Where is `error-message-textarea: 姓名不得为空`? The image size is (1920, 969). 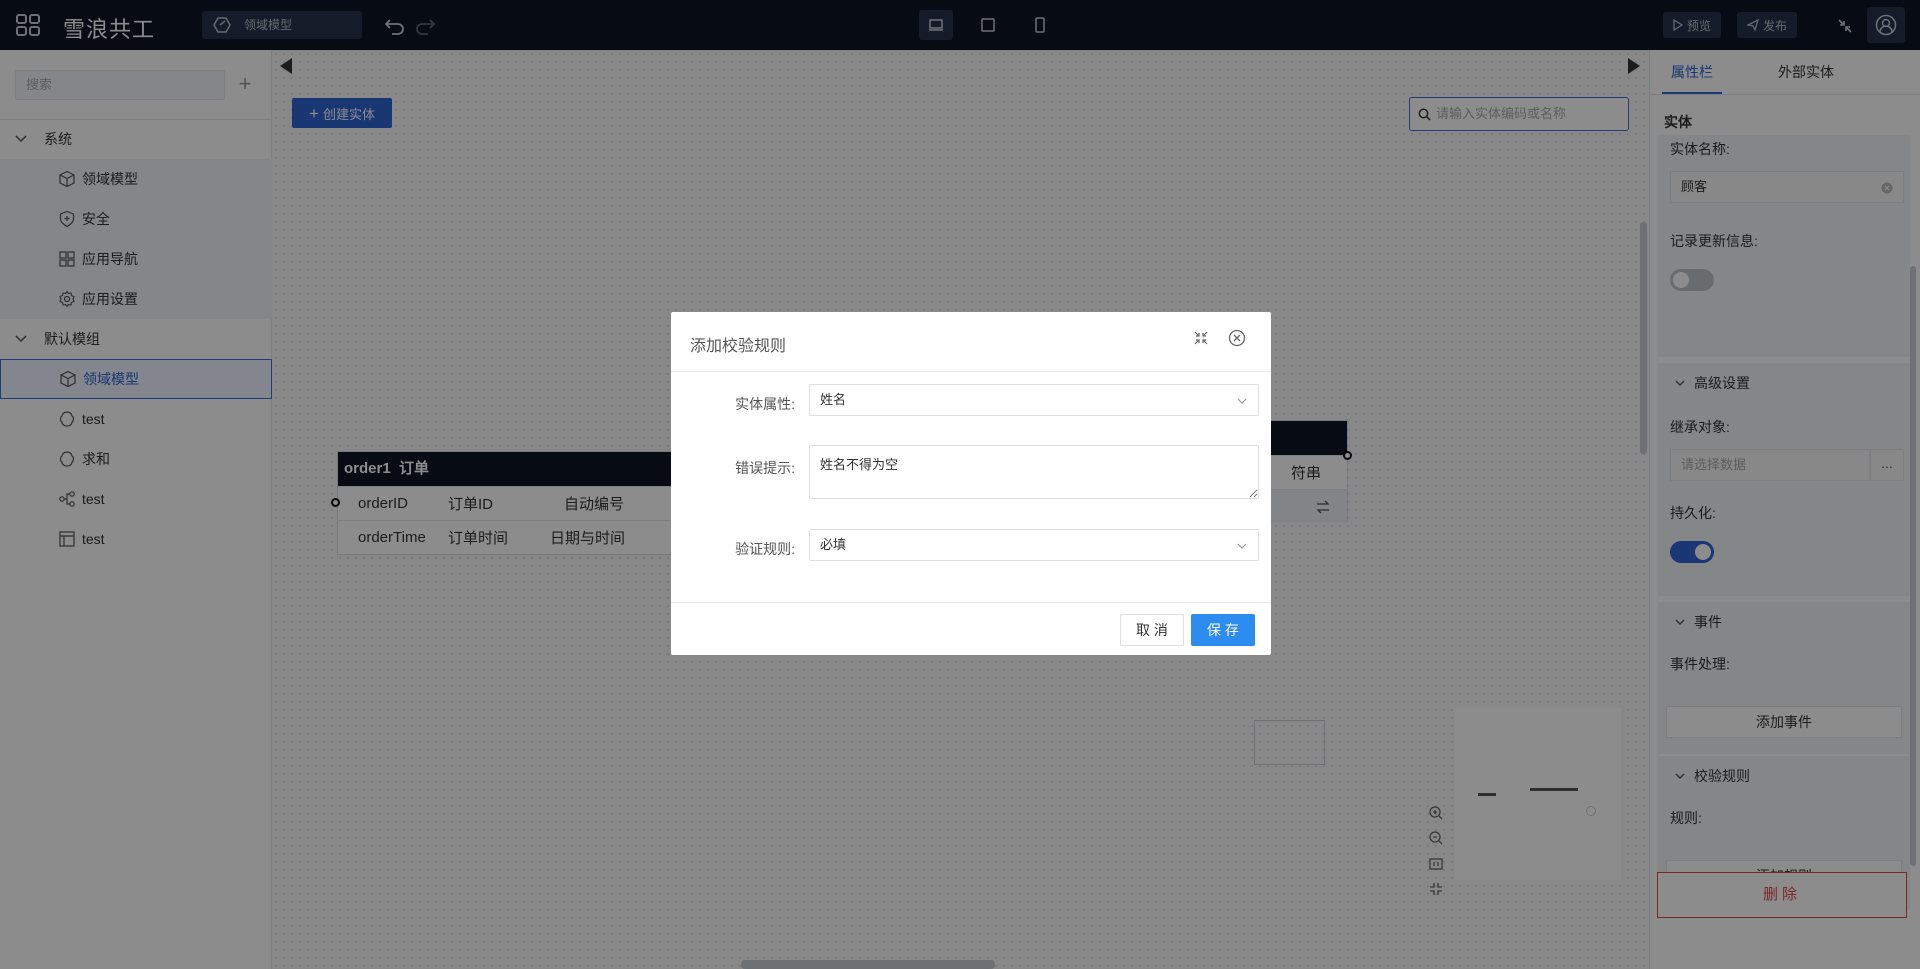 error-message-textarea: 姓名不得为空 is located at coordinates (1034, 472).